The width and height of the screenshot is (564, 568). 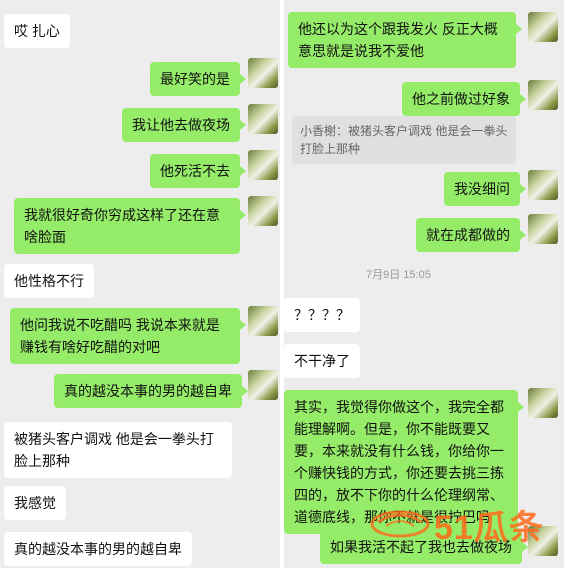 I want to click on message-text: 最好笑的是, so click(x=195, y=79).